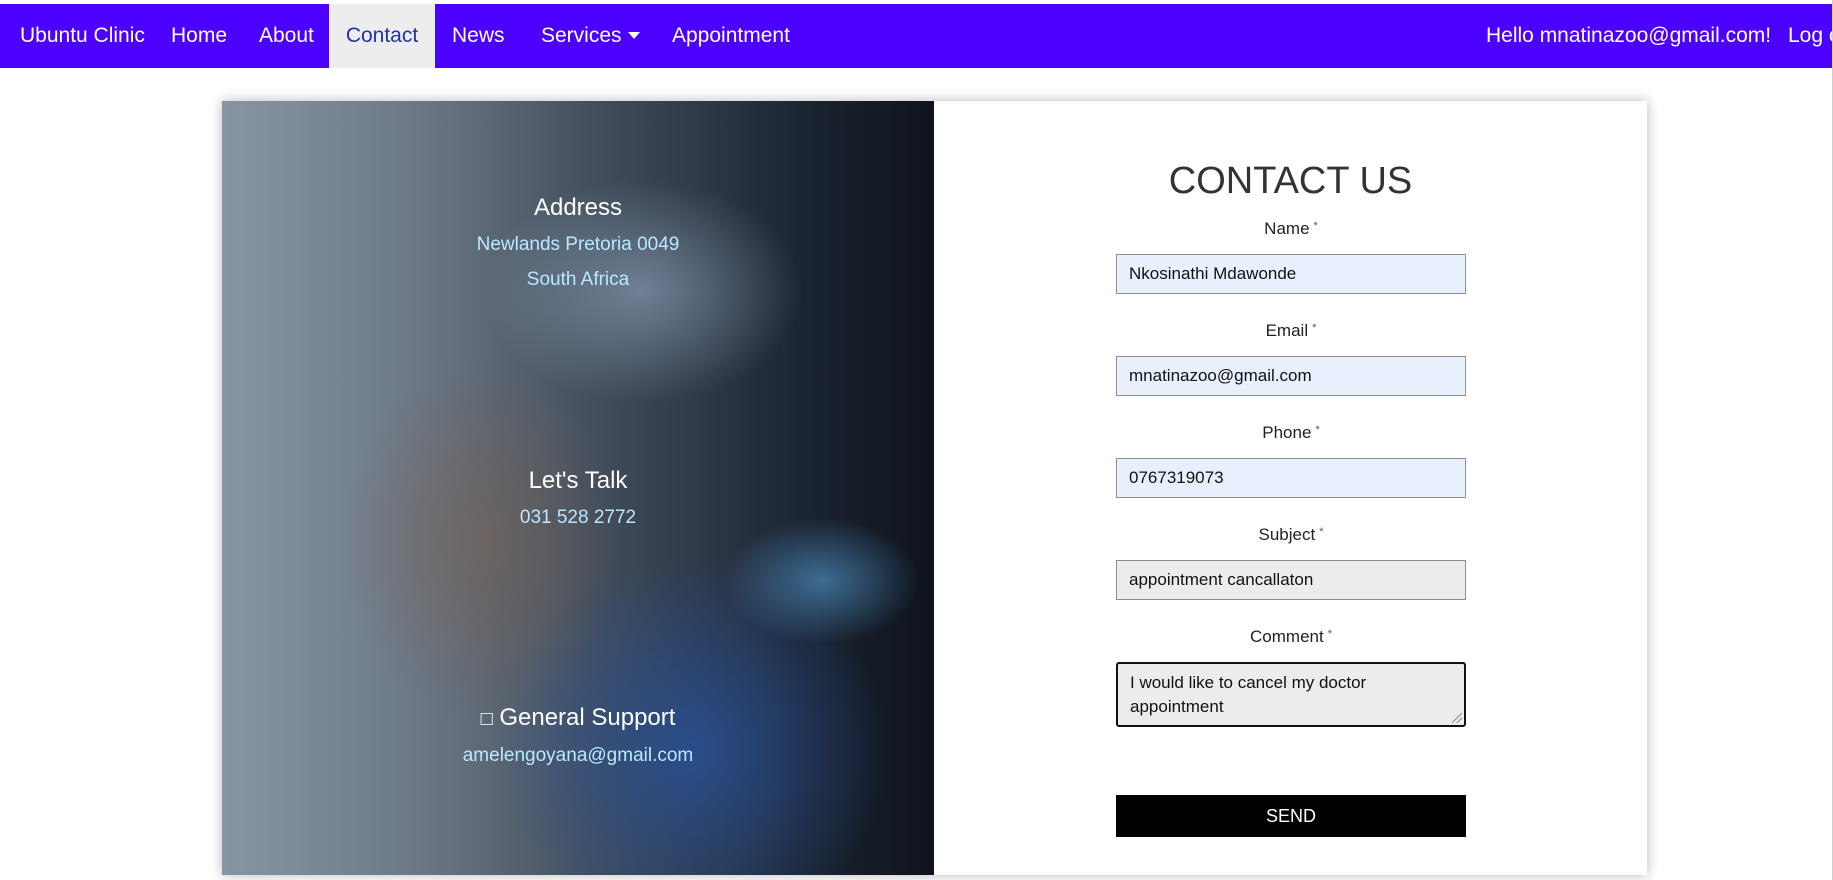 This screenshot has width=1833, height=880. Describe the element at coordinates (578, 517) in the screenshot. I see `contact-phone: 031 528 2772` at that location.